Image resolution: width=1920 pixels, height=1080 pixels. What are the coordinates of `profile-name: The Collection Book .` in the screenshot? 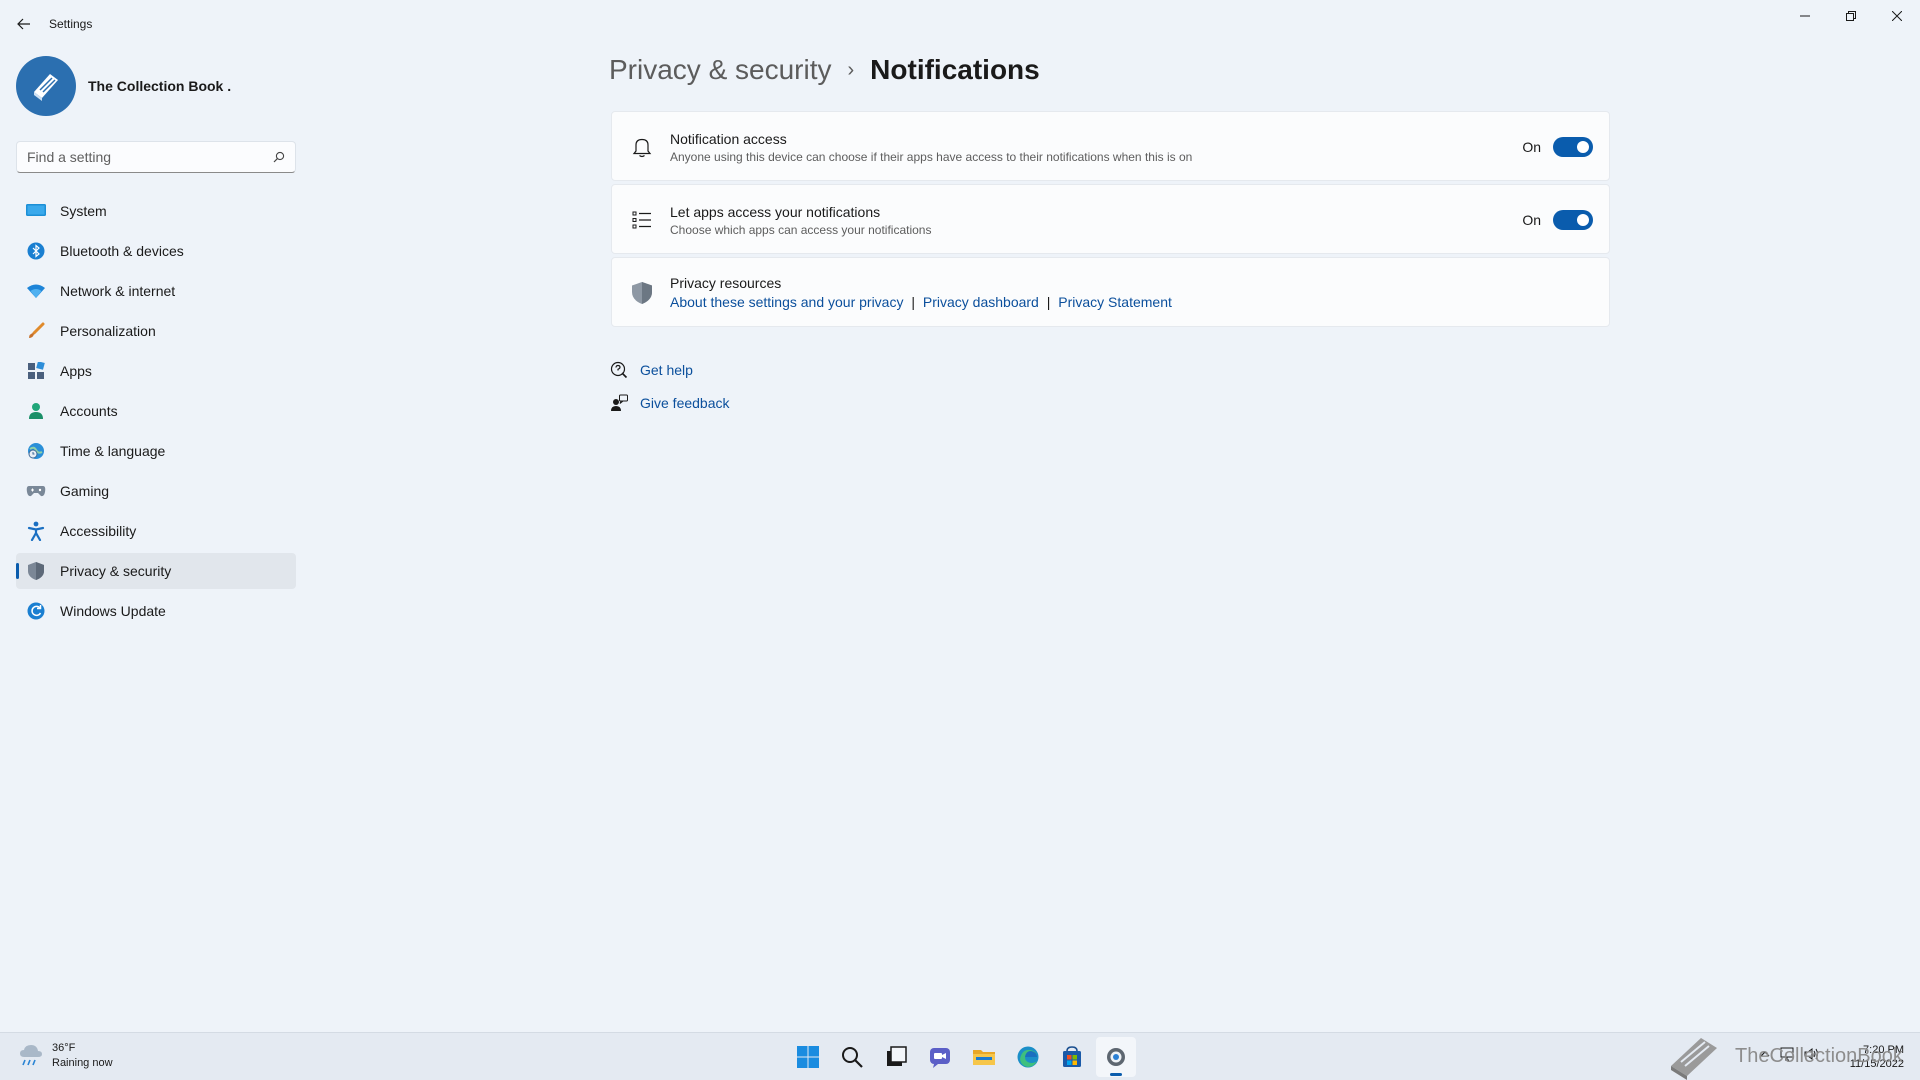 It's located at (160, 86).